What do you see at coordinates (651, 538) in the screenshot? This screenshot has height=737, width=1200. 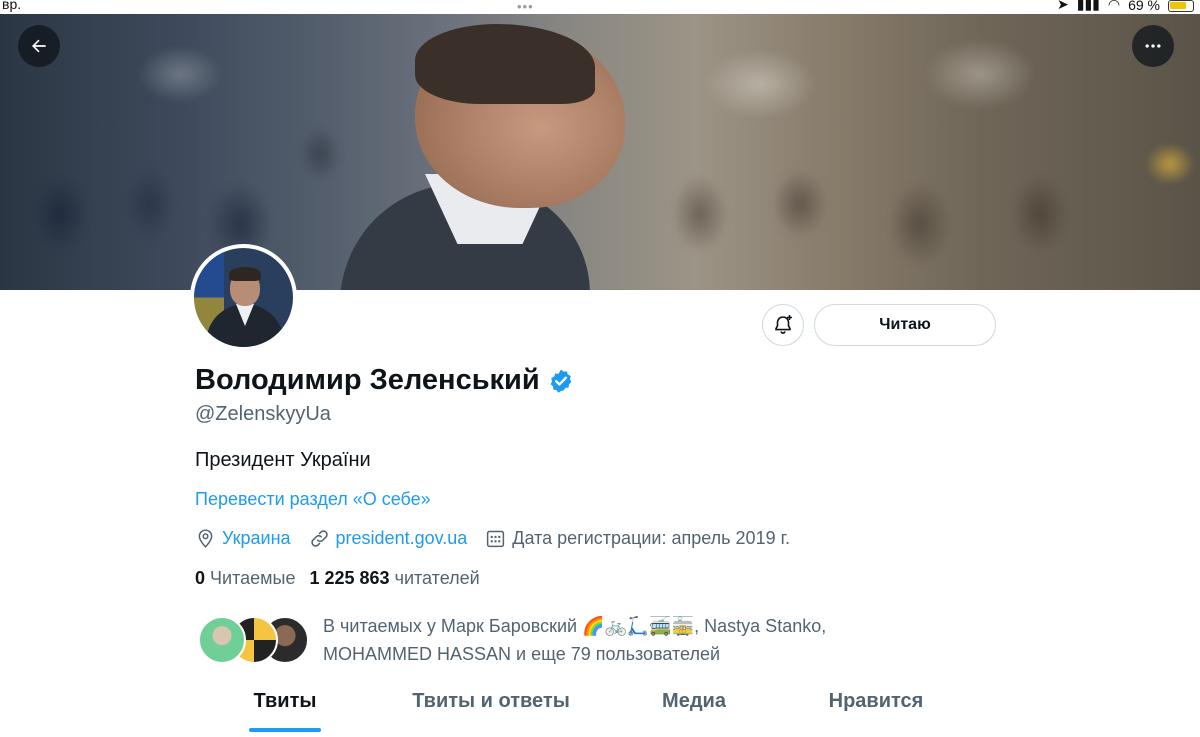 I see `joined-date: Дата регистрации: апрель 2019 г.` at bounding box center [651, 538].